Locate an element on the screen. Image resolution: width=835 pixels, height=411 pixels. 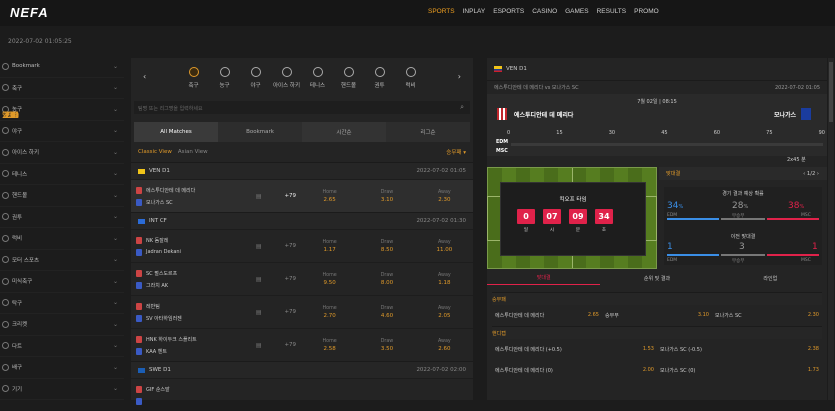
league-header: VEN D1 2022-07-02 01:05 is located at coordinates (302, 170).